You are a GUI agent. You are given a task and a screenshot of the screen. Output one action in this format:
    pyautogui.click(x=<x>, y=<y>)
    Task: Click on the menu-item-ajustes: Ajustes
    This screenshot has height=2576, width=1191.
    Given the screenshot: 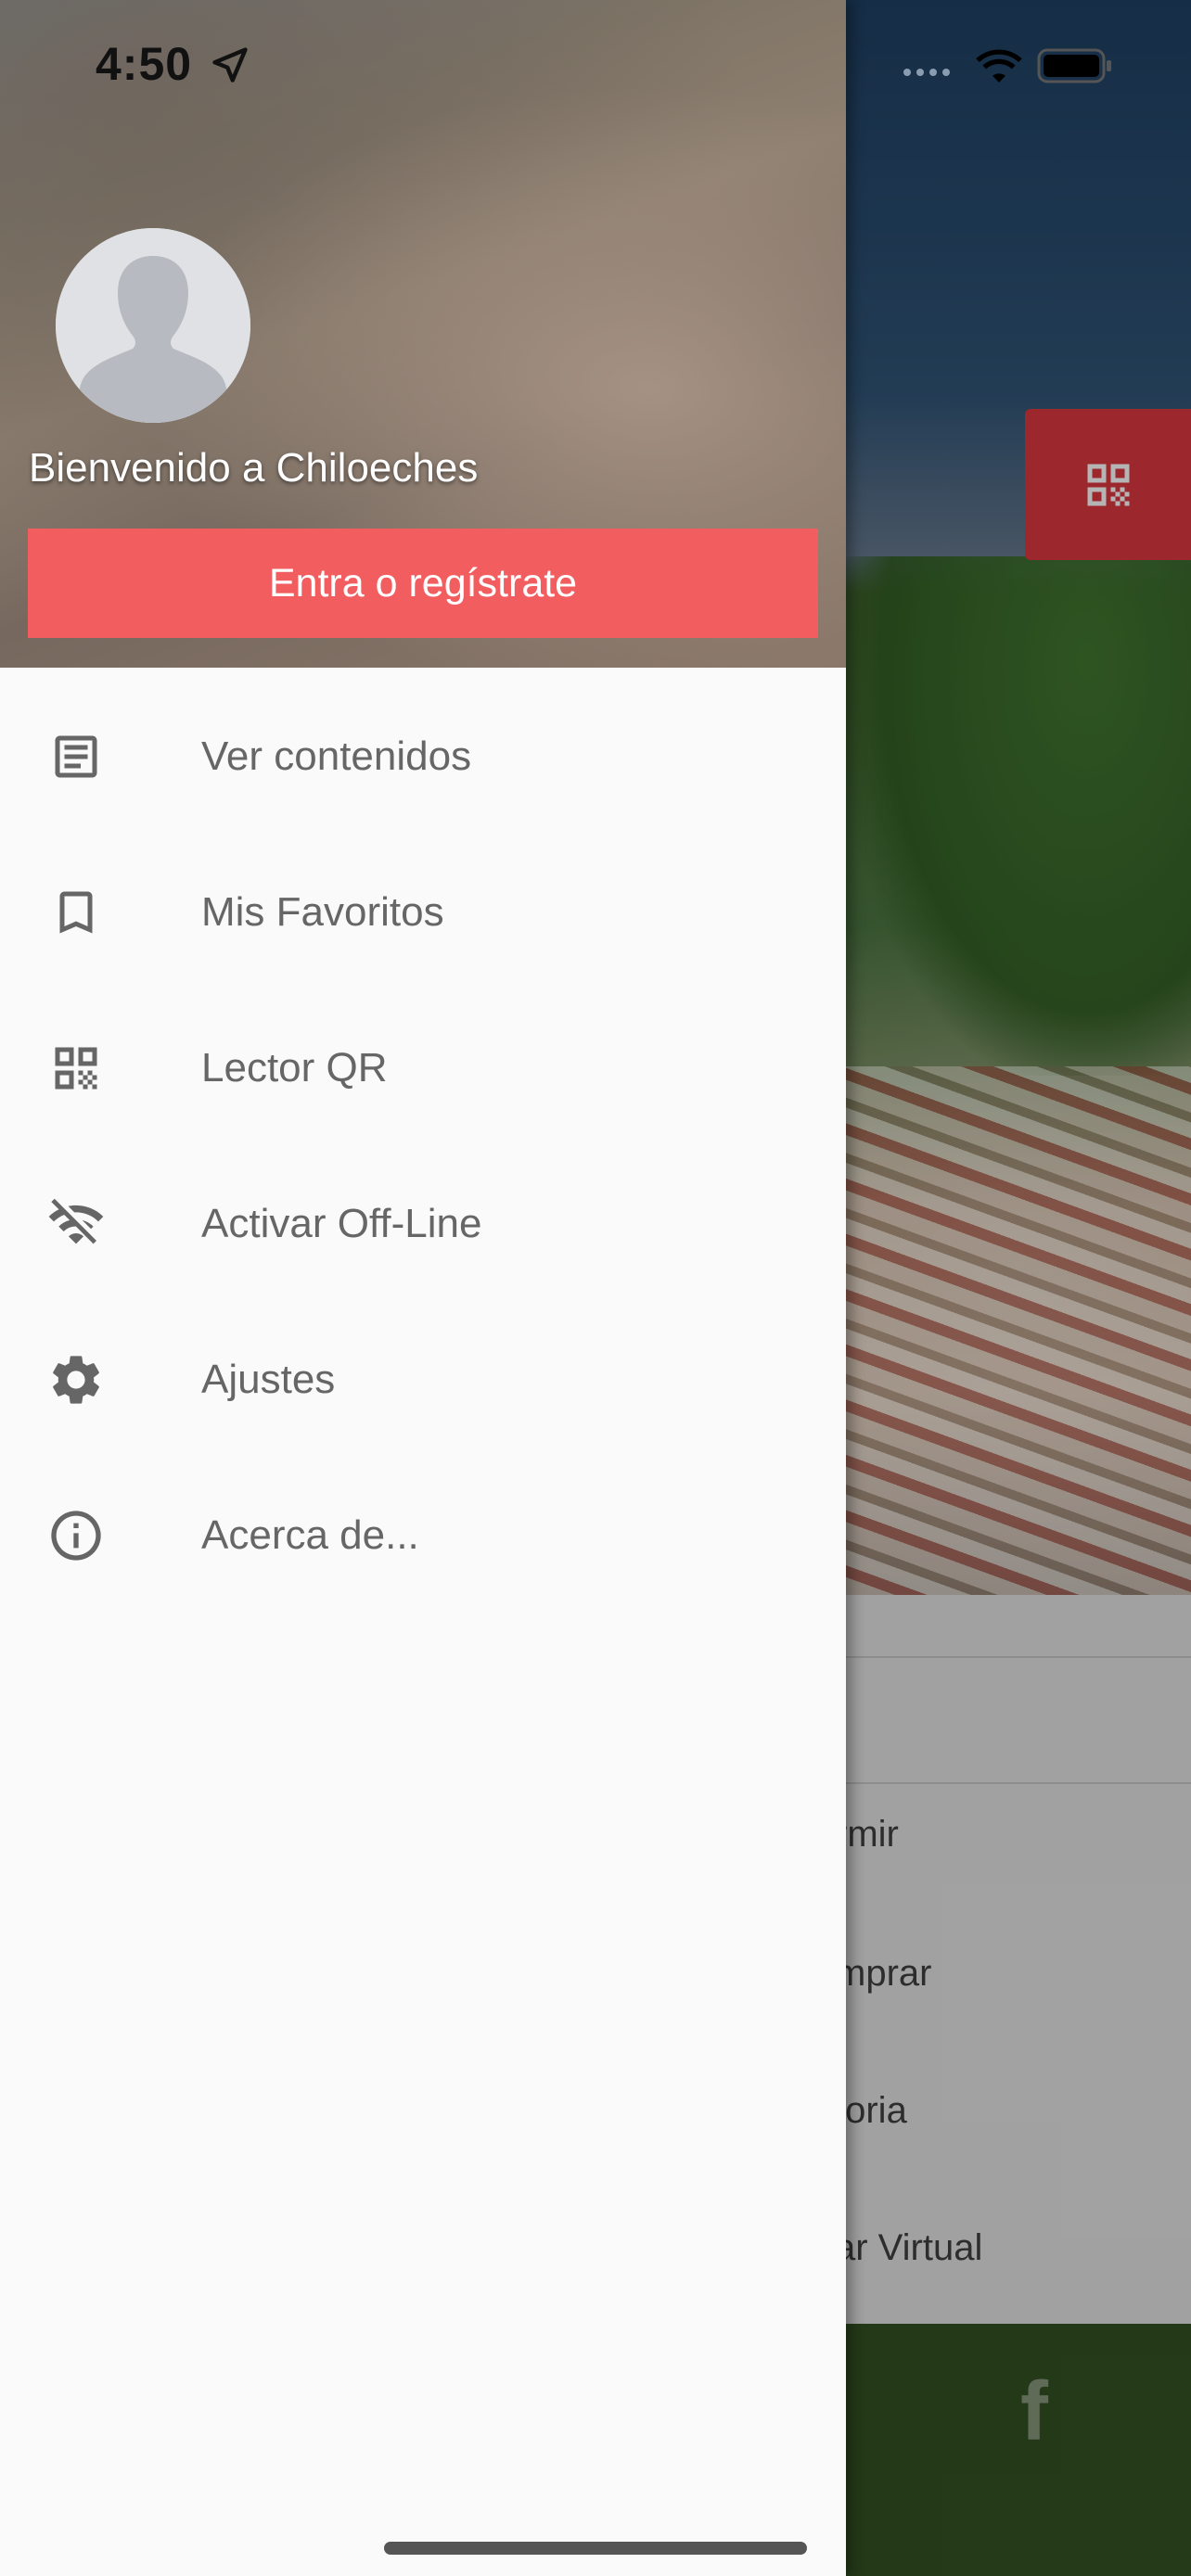 What is the action you would take?
    pyautogui.click(x=423, y=1380)
    